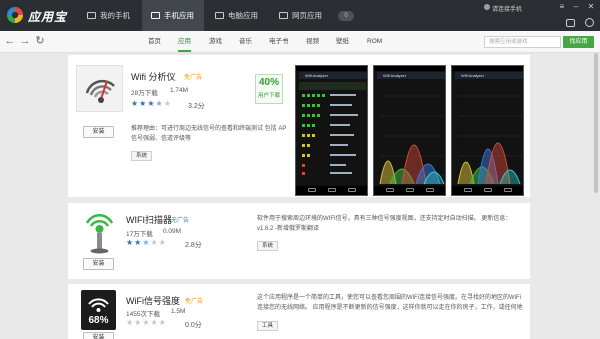 This screenshot has height=339, width=600. What do you see at coordinates (268, 326) in the screenshot?
I see `category-tag: 工具` at bounding box center [268, 326].